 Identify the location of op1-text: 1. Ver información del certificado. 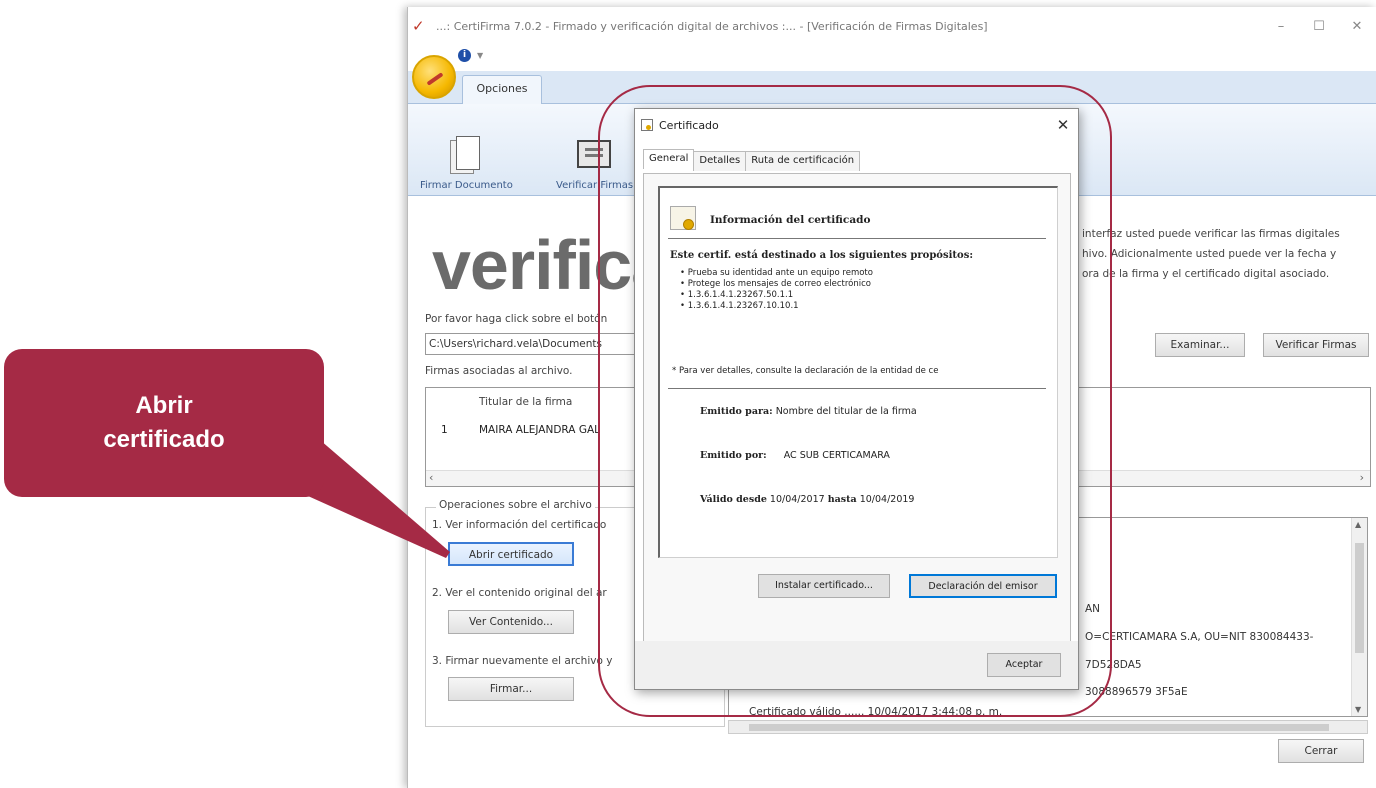
(519, 525).